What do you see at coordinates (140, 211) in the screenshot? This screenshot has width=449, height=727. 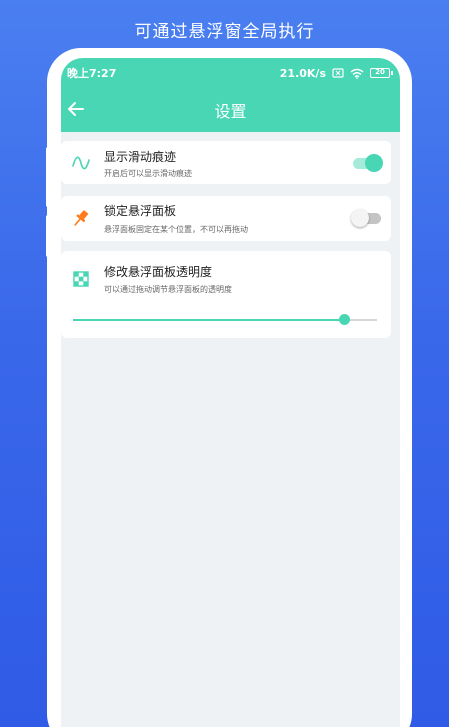 I see `setting-label: 锁定悬浮面板` at bounding box center [140, 211].